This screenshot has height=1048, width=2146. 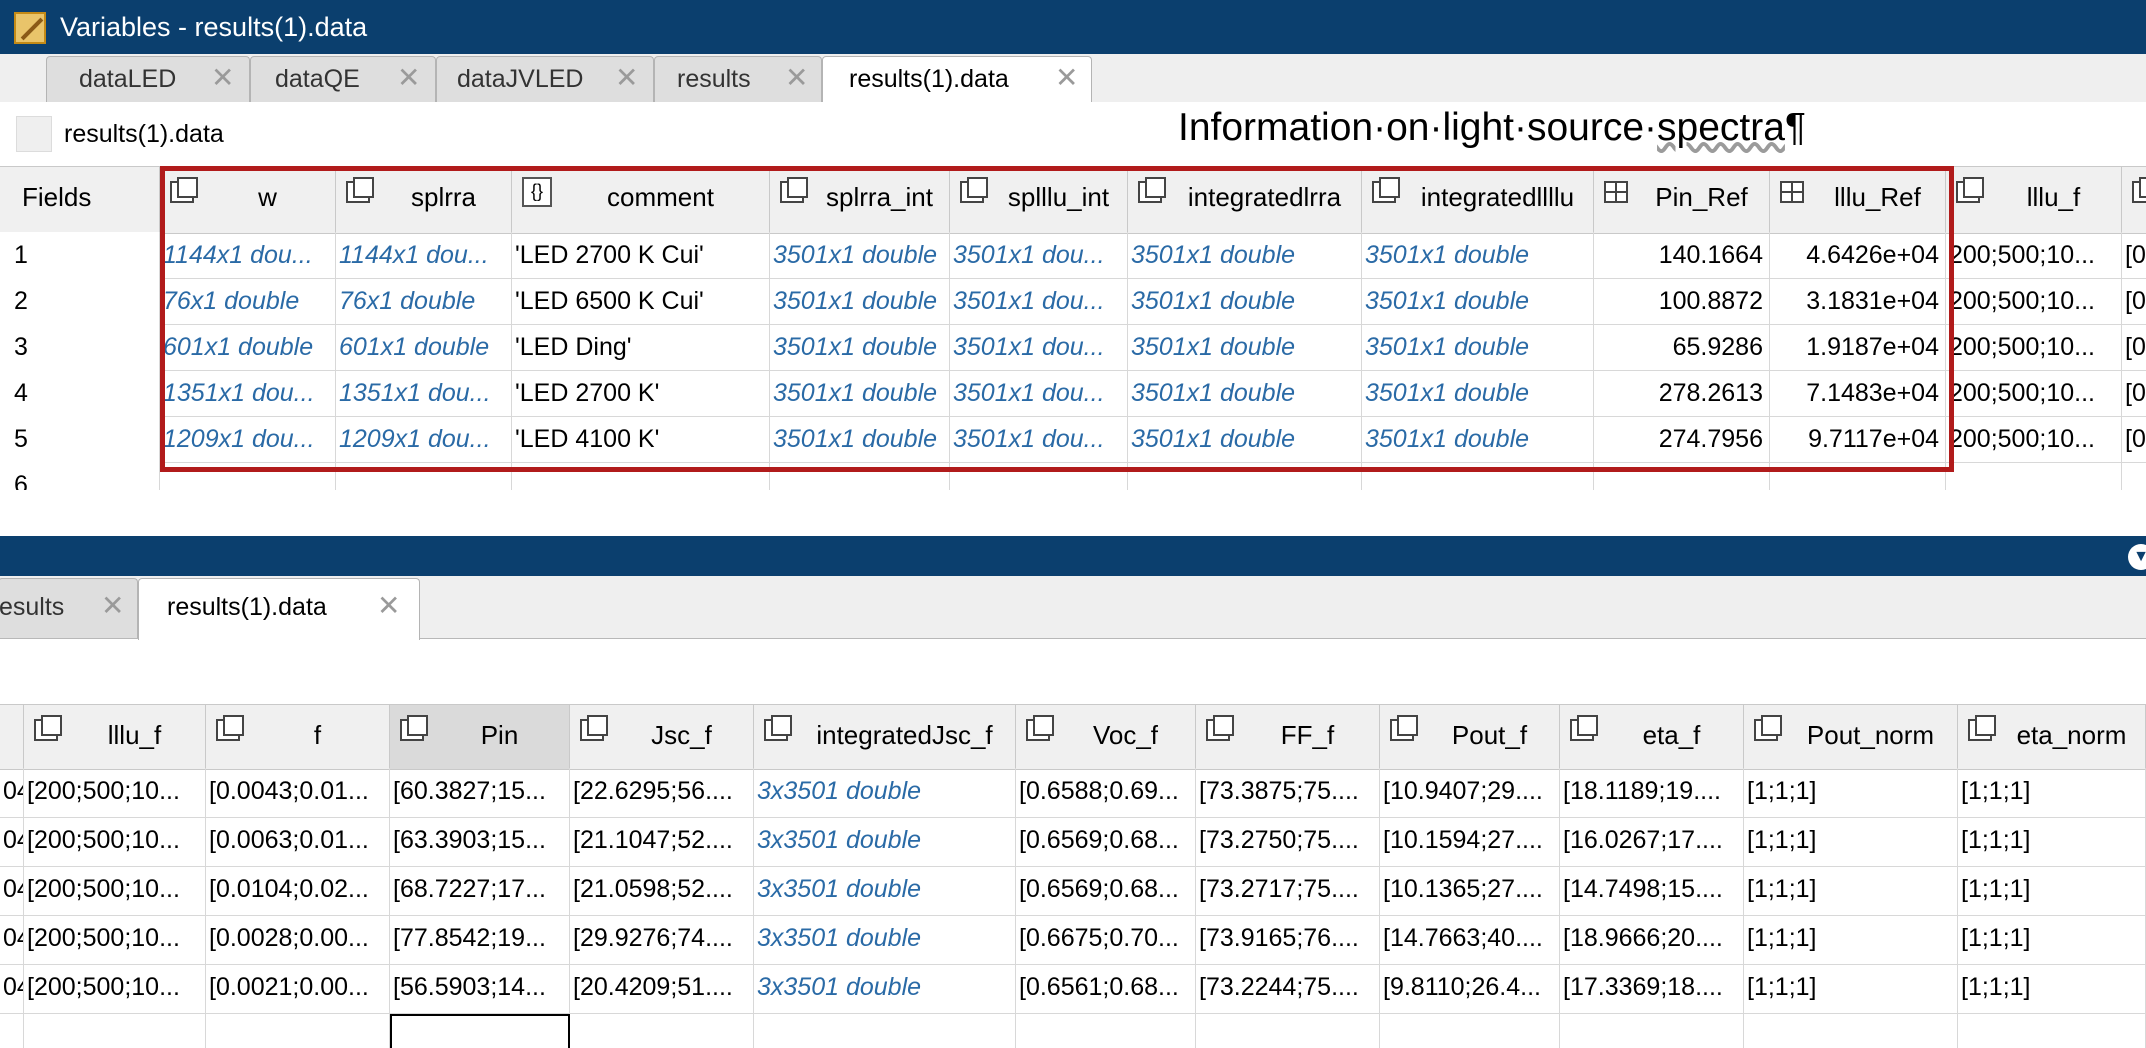 What do you see at coordinates (248, 301) in the screenshot?
I see `table-cell: 76x1 double` at bounding box center [248, 301].